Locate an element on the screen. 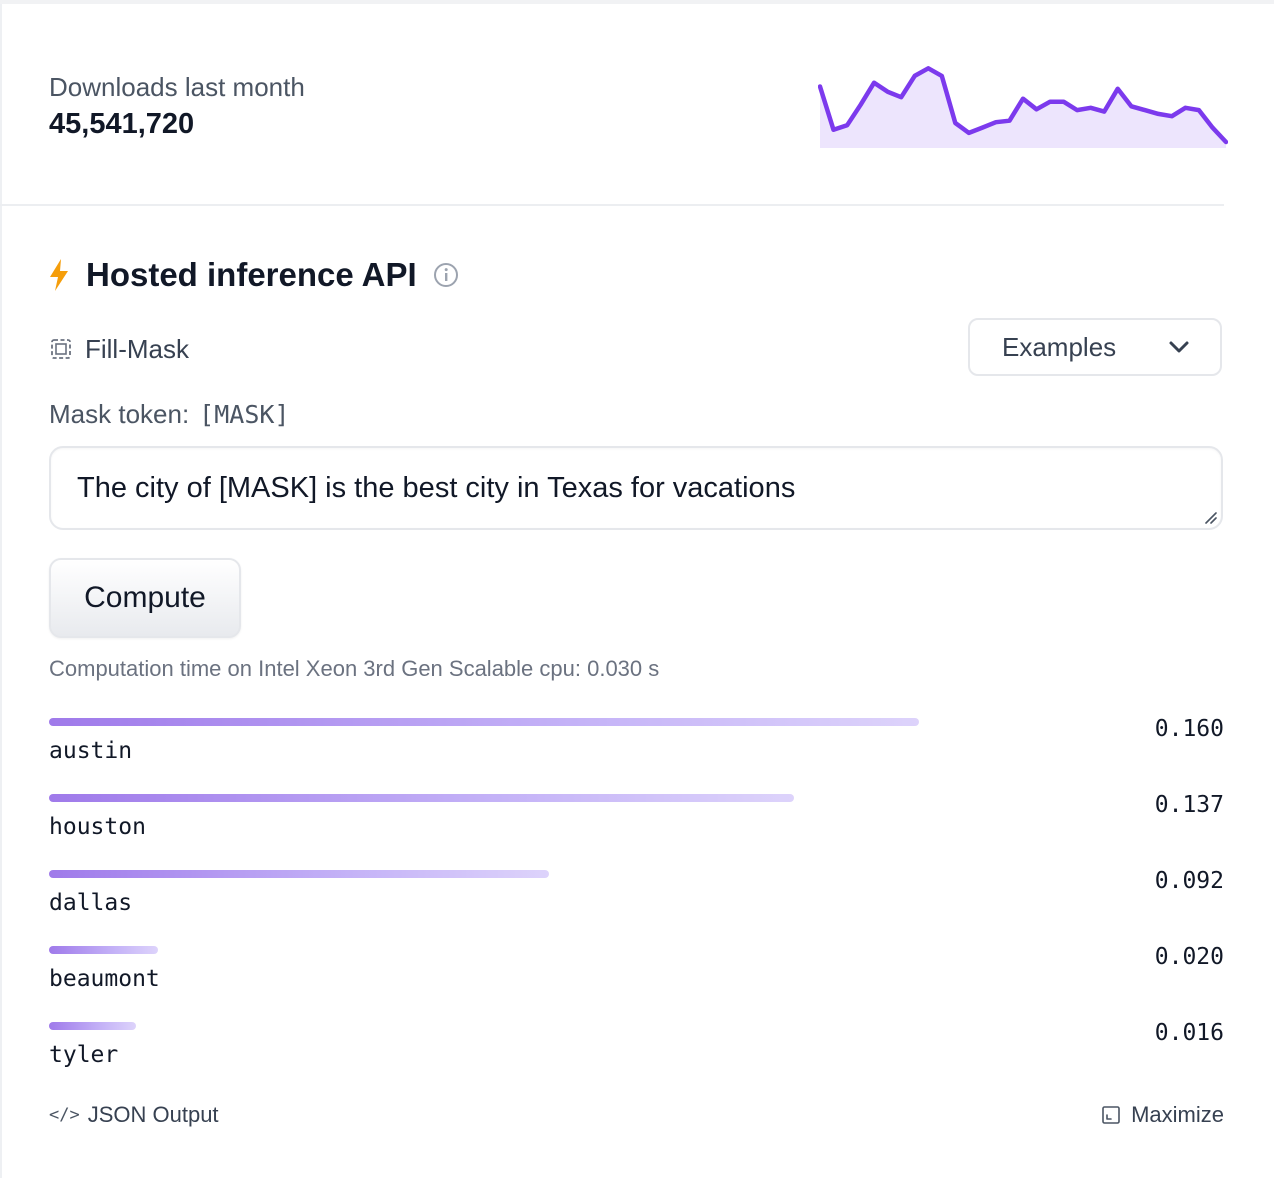 The width and height of the screenshot is (1274, 1178). fill-mask-icon is located at coordinates (61, 349).